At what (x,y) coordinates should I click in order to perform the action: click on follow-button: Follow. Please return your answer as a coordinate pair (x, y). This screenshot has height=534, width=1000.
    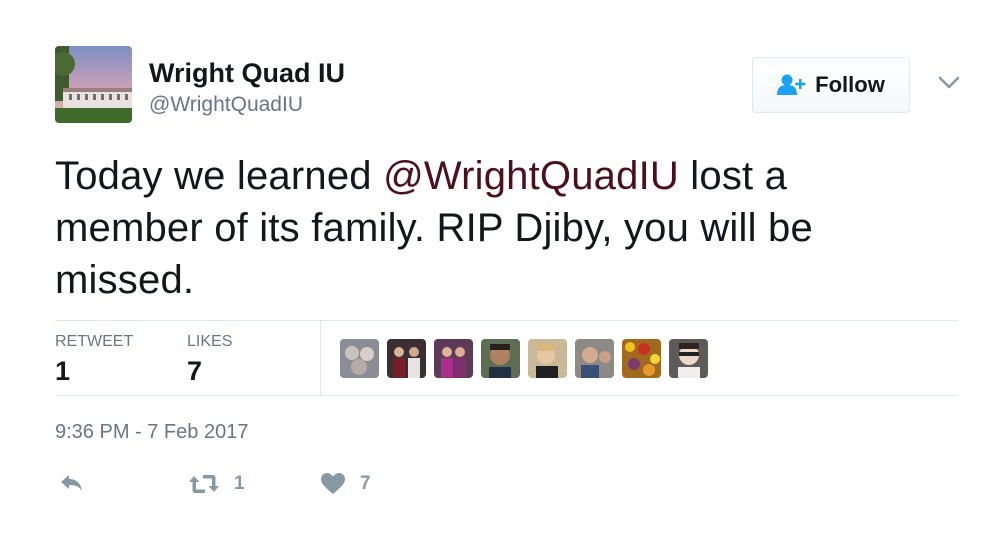
    Looking at the image, I should click on (831, 85).